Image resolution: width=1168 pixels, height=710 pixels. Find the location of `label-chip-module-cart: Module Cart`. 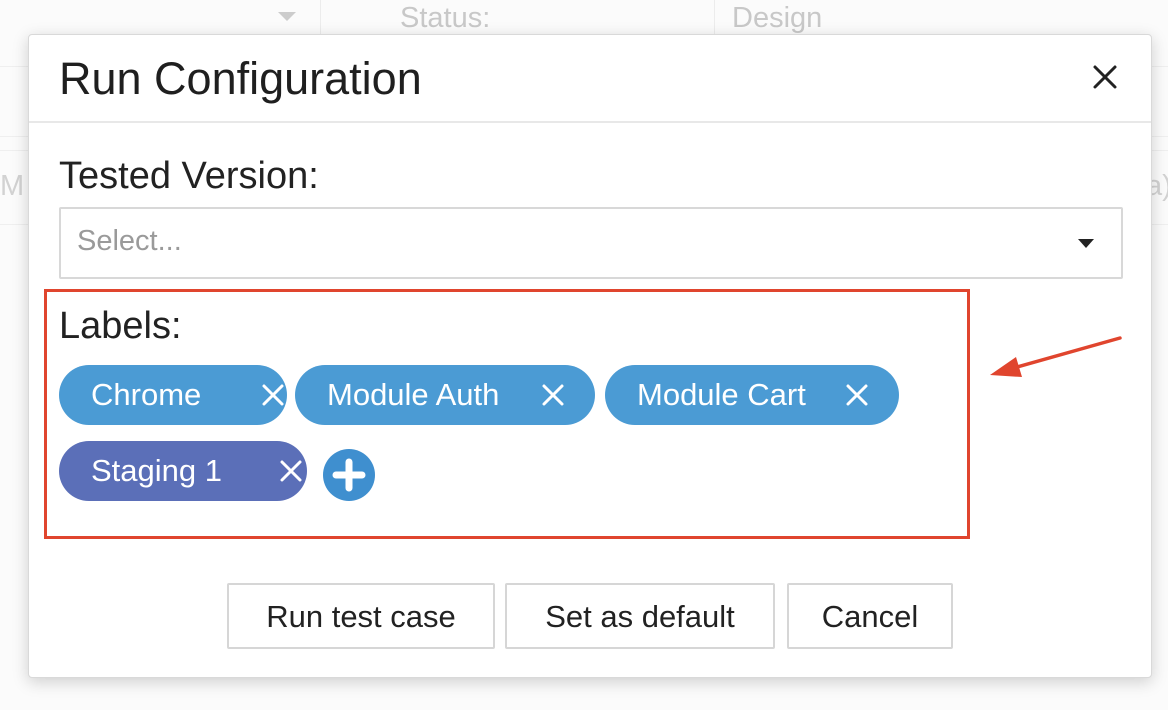

label-chip-module-cart: Module Cart is located at coordinates (752, 395).